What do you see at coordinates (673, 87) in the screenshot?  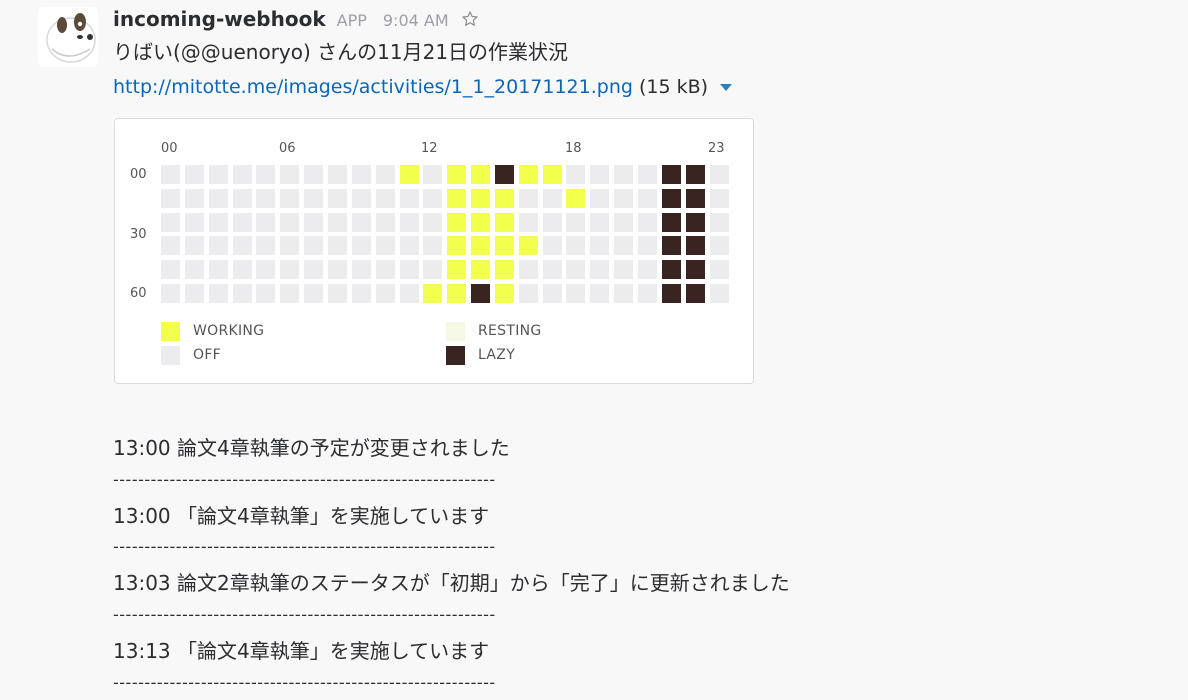 I see `file-size: (15 kB)` at bounding box center [673, 87].